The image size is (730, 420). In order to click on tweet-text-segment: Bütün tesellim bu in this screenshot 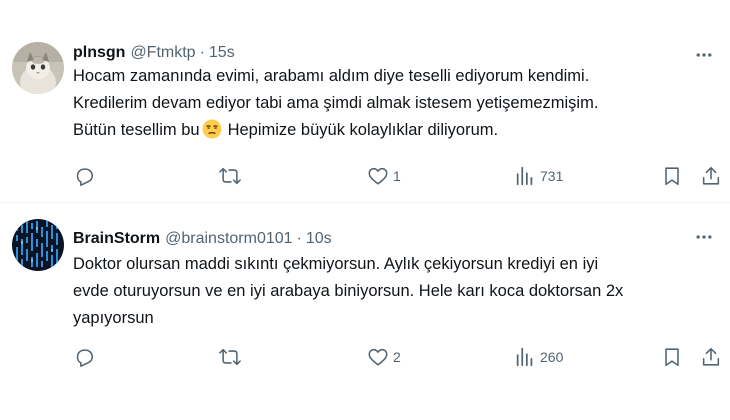, I will do `click(136, 130)`.